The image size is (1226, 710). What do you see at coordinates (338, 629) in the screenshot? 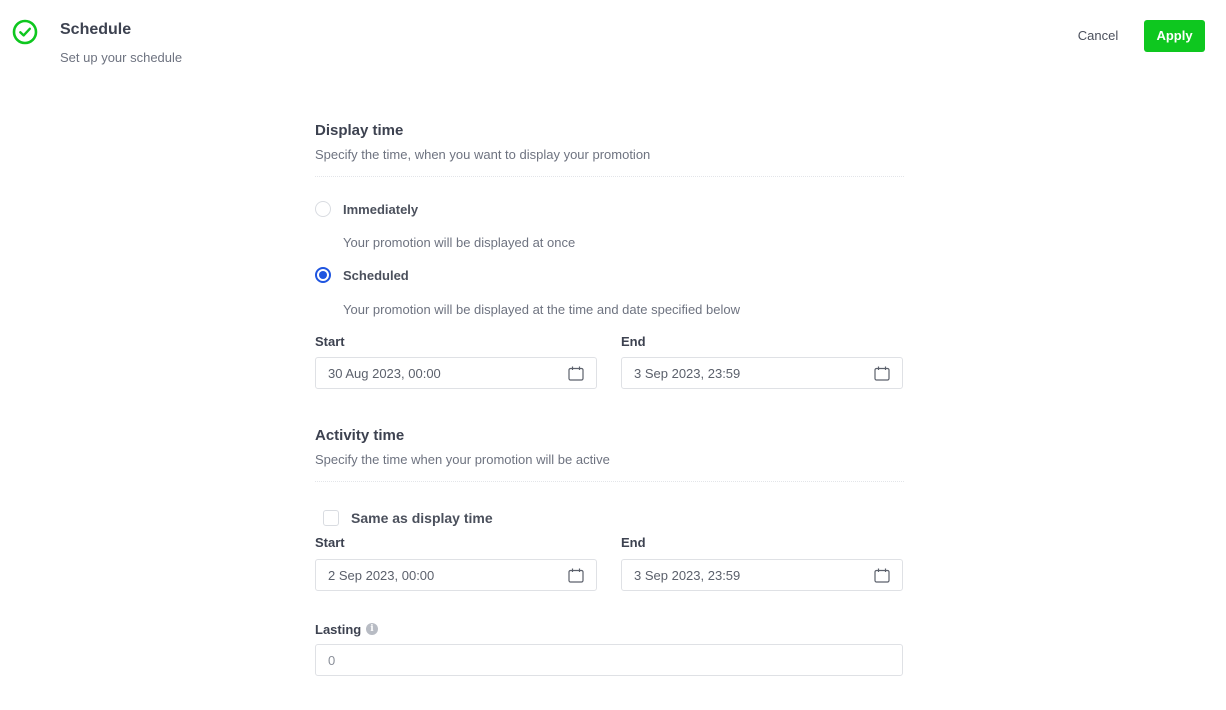
I see `lasting-label: Lasting` at bounding box center [338, 629].